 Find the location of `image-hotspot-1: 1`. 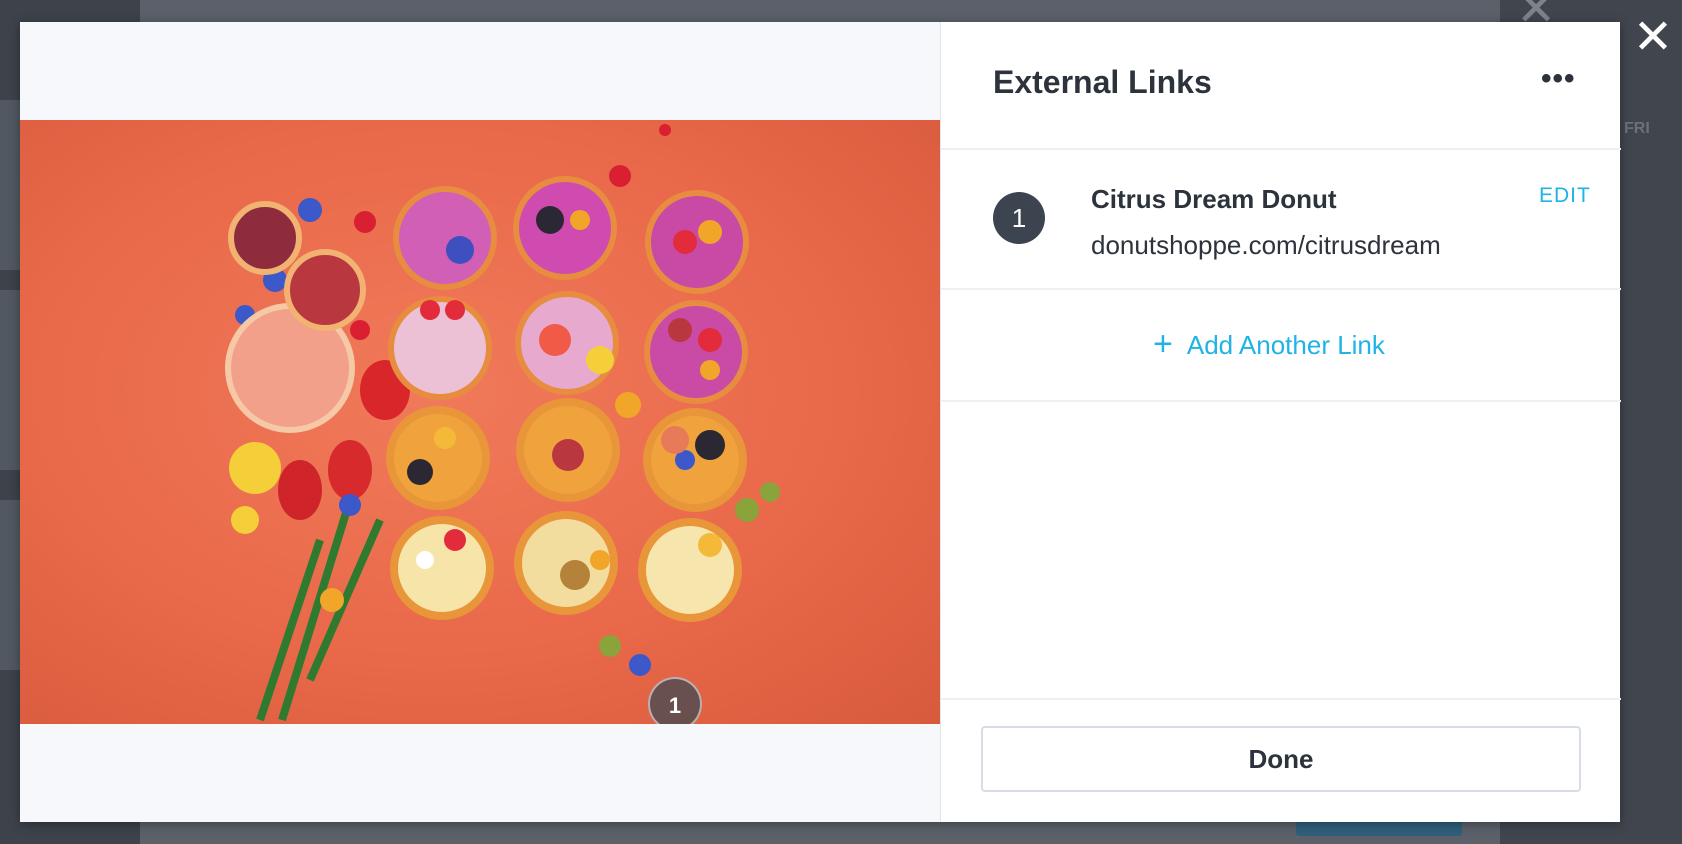

image-hotspot-1: 1 is located at coordinates (675, 700).